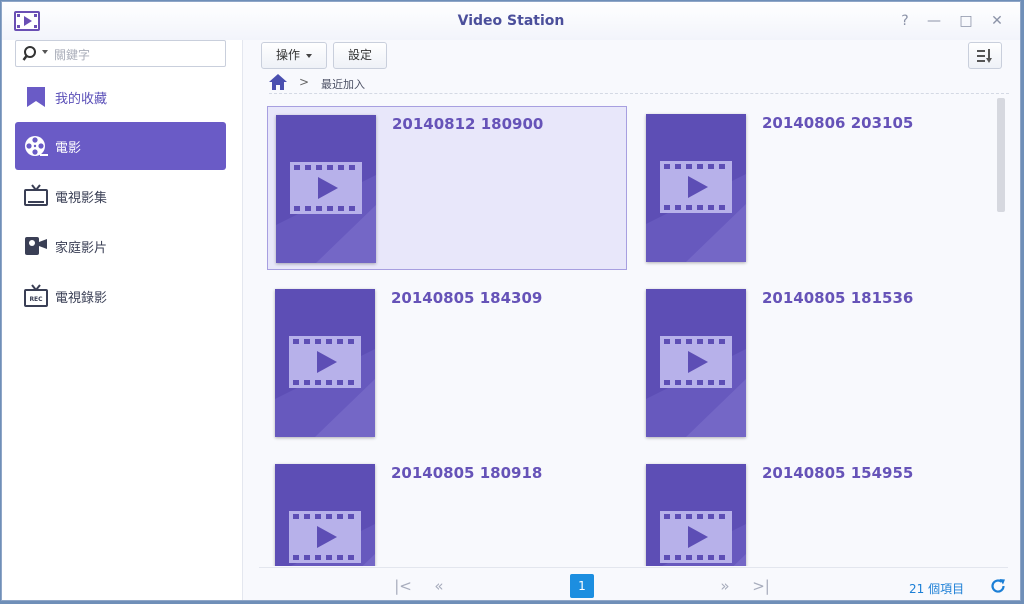 The width and height of the screenshot is (1024, 604). Describe the element at coordinates (439, 586) in the screenshot. I see `previous-page-icon: «` at that location.